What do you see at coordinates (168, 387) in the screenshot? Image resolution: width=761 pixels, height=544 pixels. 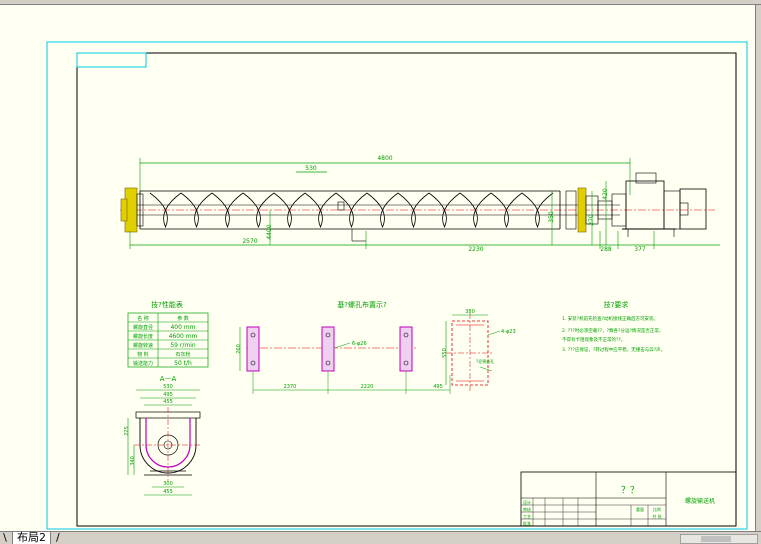 I see `section-dim-top1: 530` at bounding box center [168, 387].